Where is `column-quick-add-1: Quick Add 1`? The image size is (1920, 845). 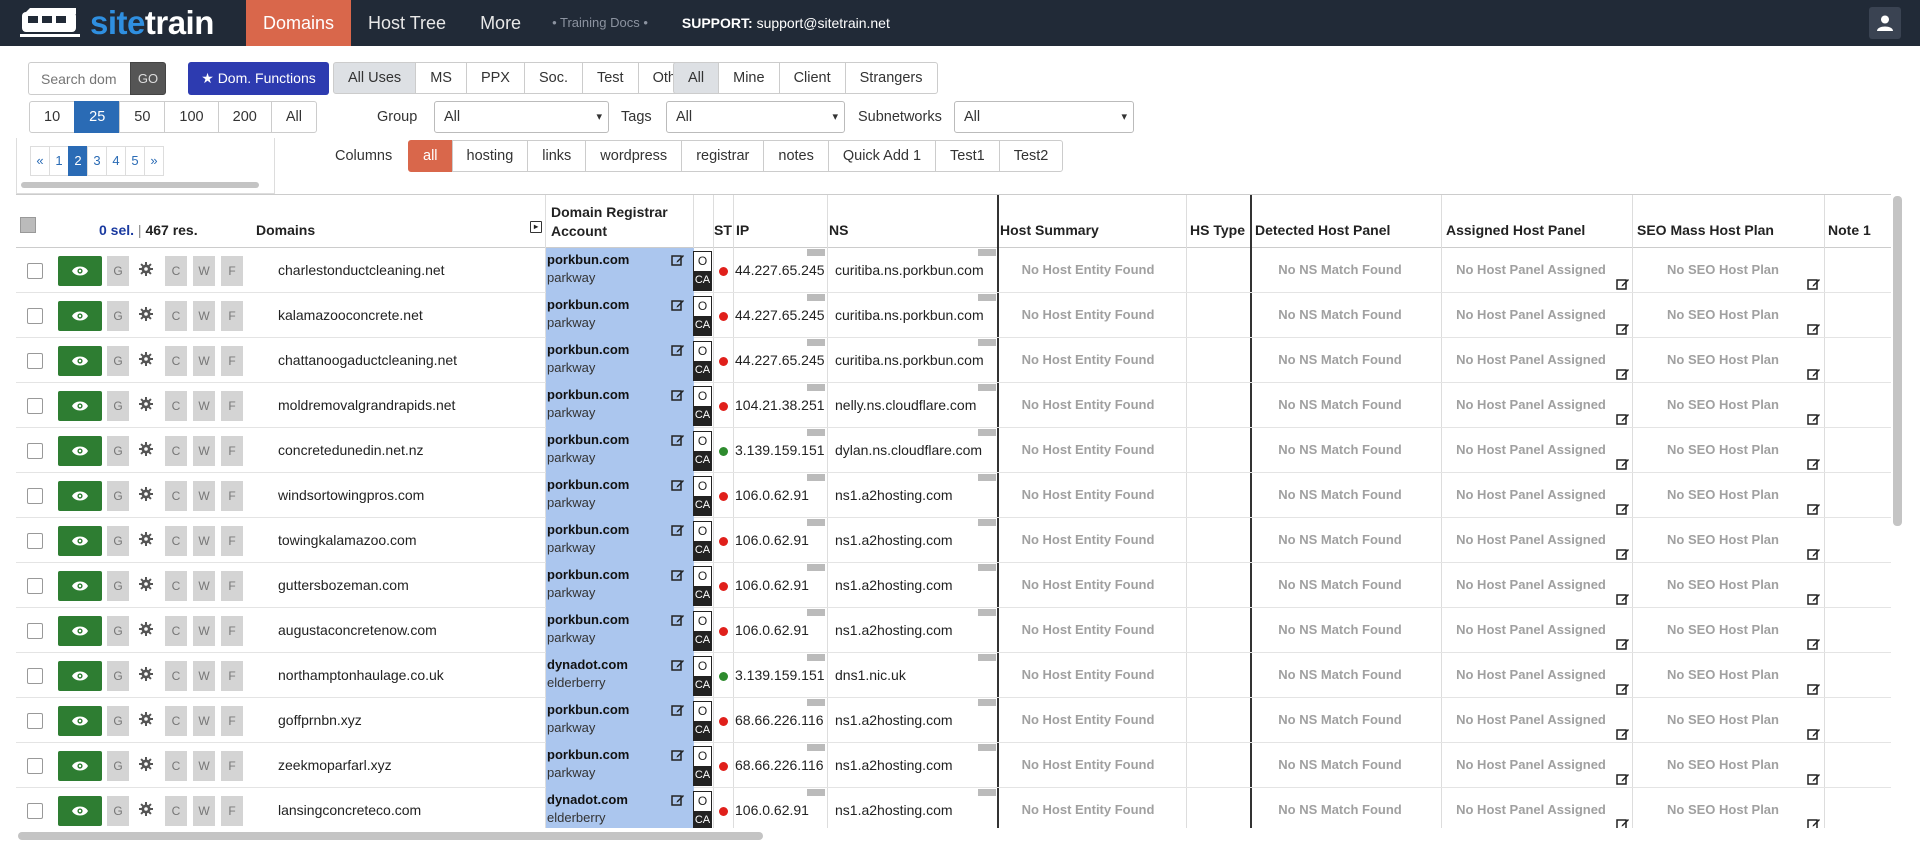 column-quick-add-1: Quick Add 1 is located at coordinates (882, 156).